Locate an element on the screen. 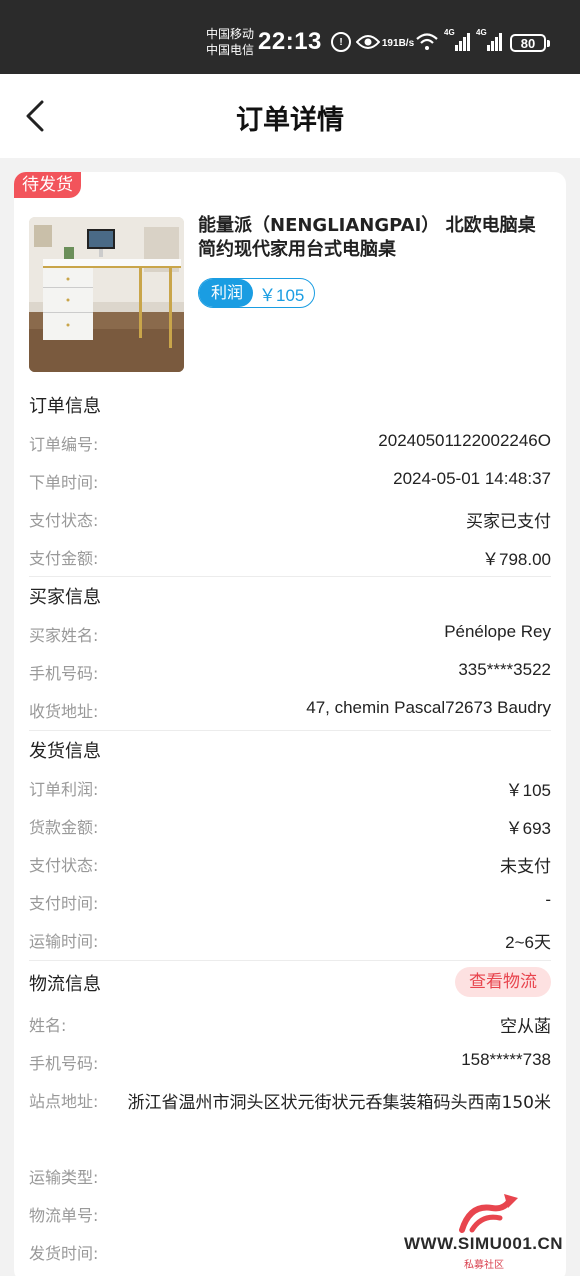 The image size is (580, 1276). row-value: 2~6天 is located at coordinates (528, 942).